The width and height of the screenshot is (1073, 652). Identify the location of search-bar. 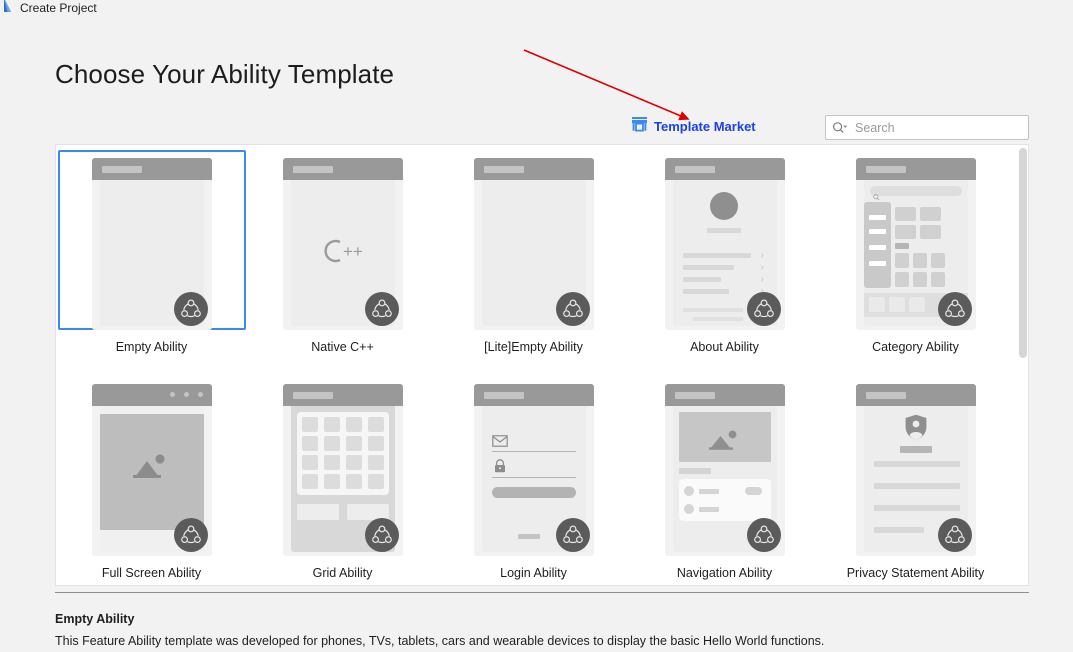
(915, 191).